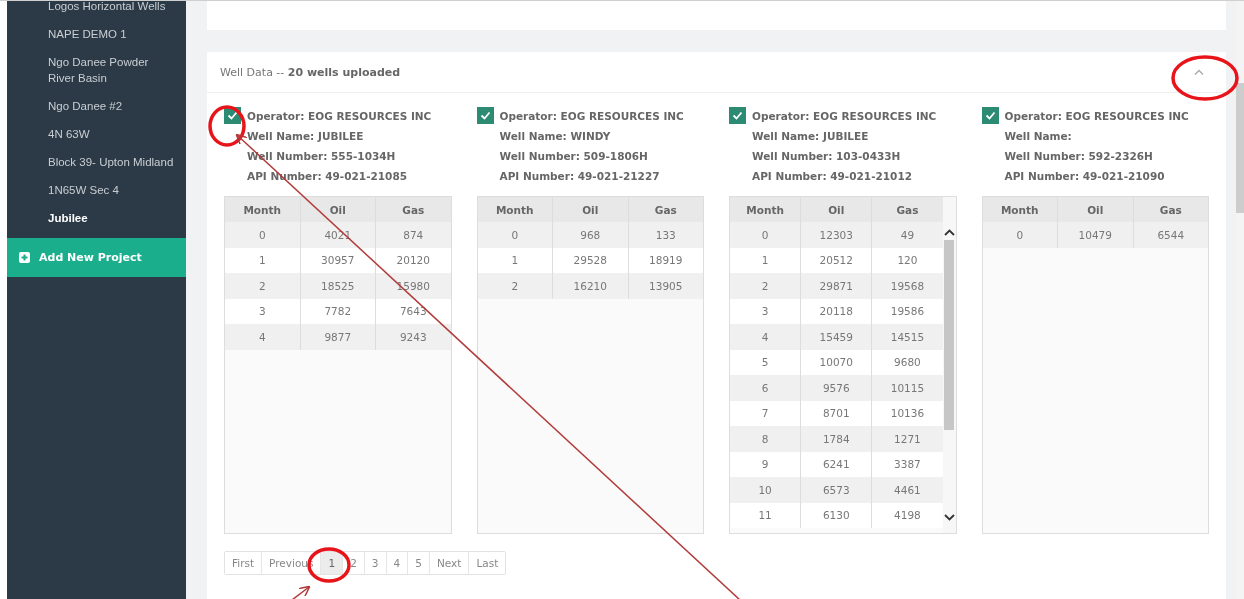  What do you see at coordinates (837, 235) in the screenshot?
I see `table-cell: 12303` at bounding box center [837, 235].